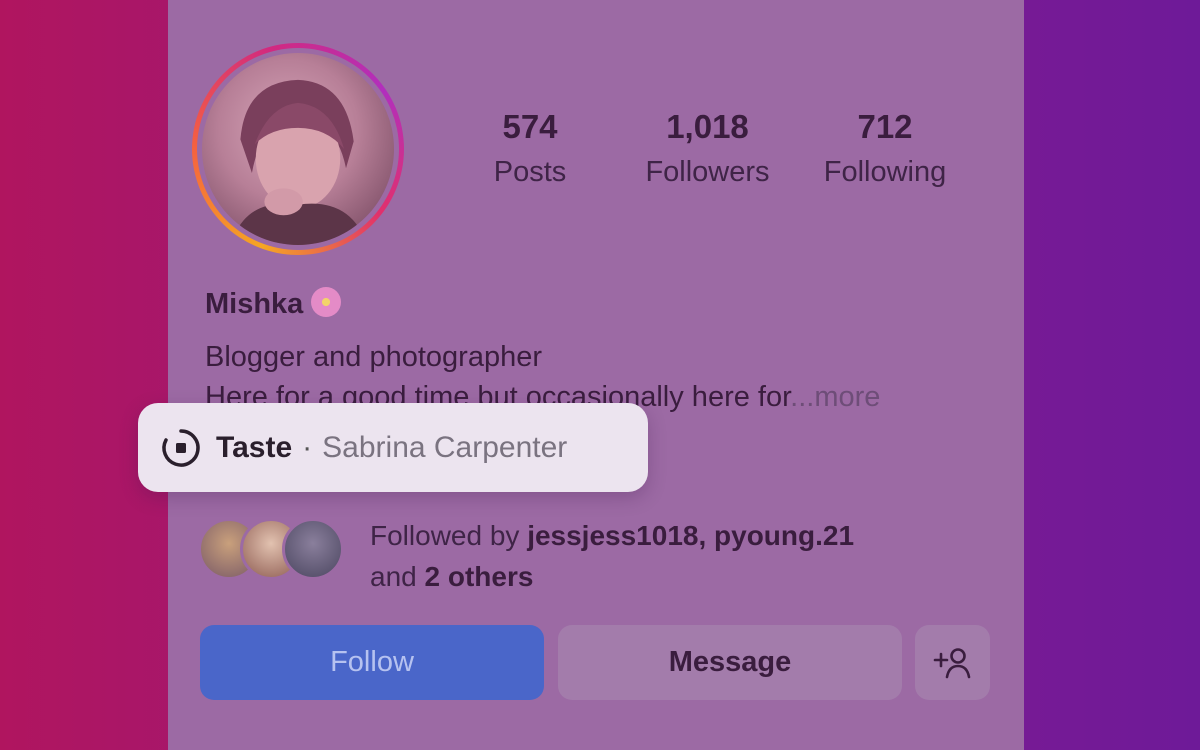  What do you see at coordinates (885, 126) in the screenshot?
I see `following-count: 712` at bounding box center [885, 126].